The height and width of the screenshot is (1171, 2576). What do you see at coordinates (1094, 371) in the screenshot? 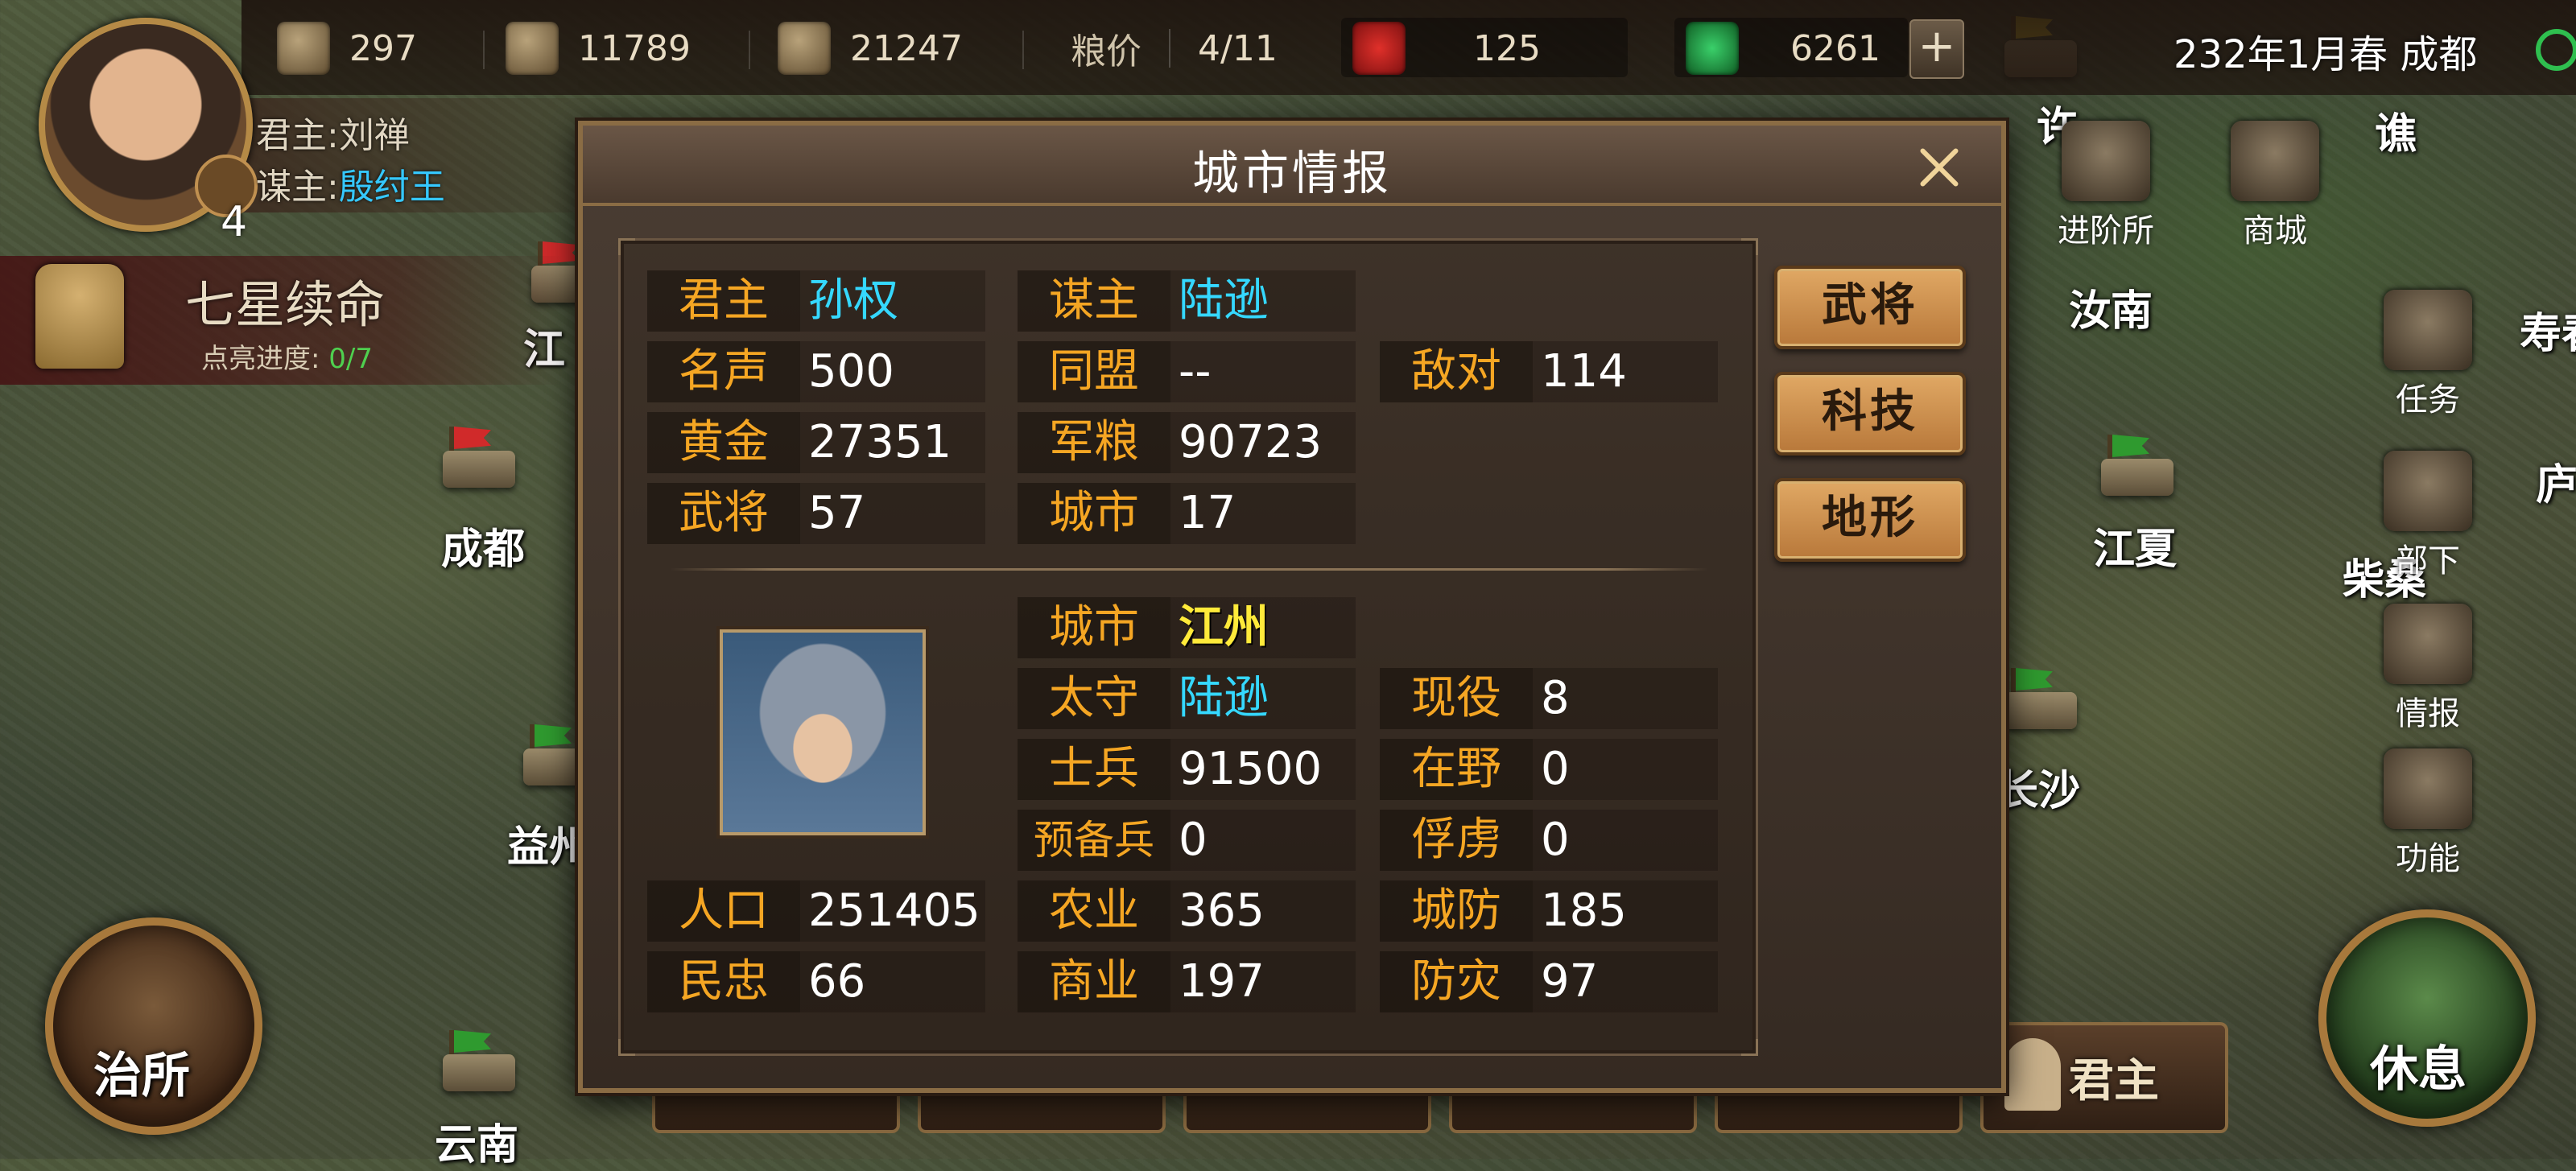
I see `stat-label: 同盟` at bounding box center [1094, 371].